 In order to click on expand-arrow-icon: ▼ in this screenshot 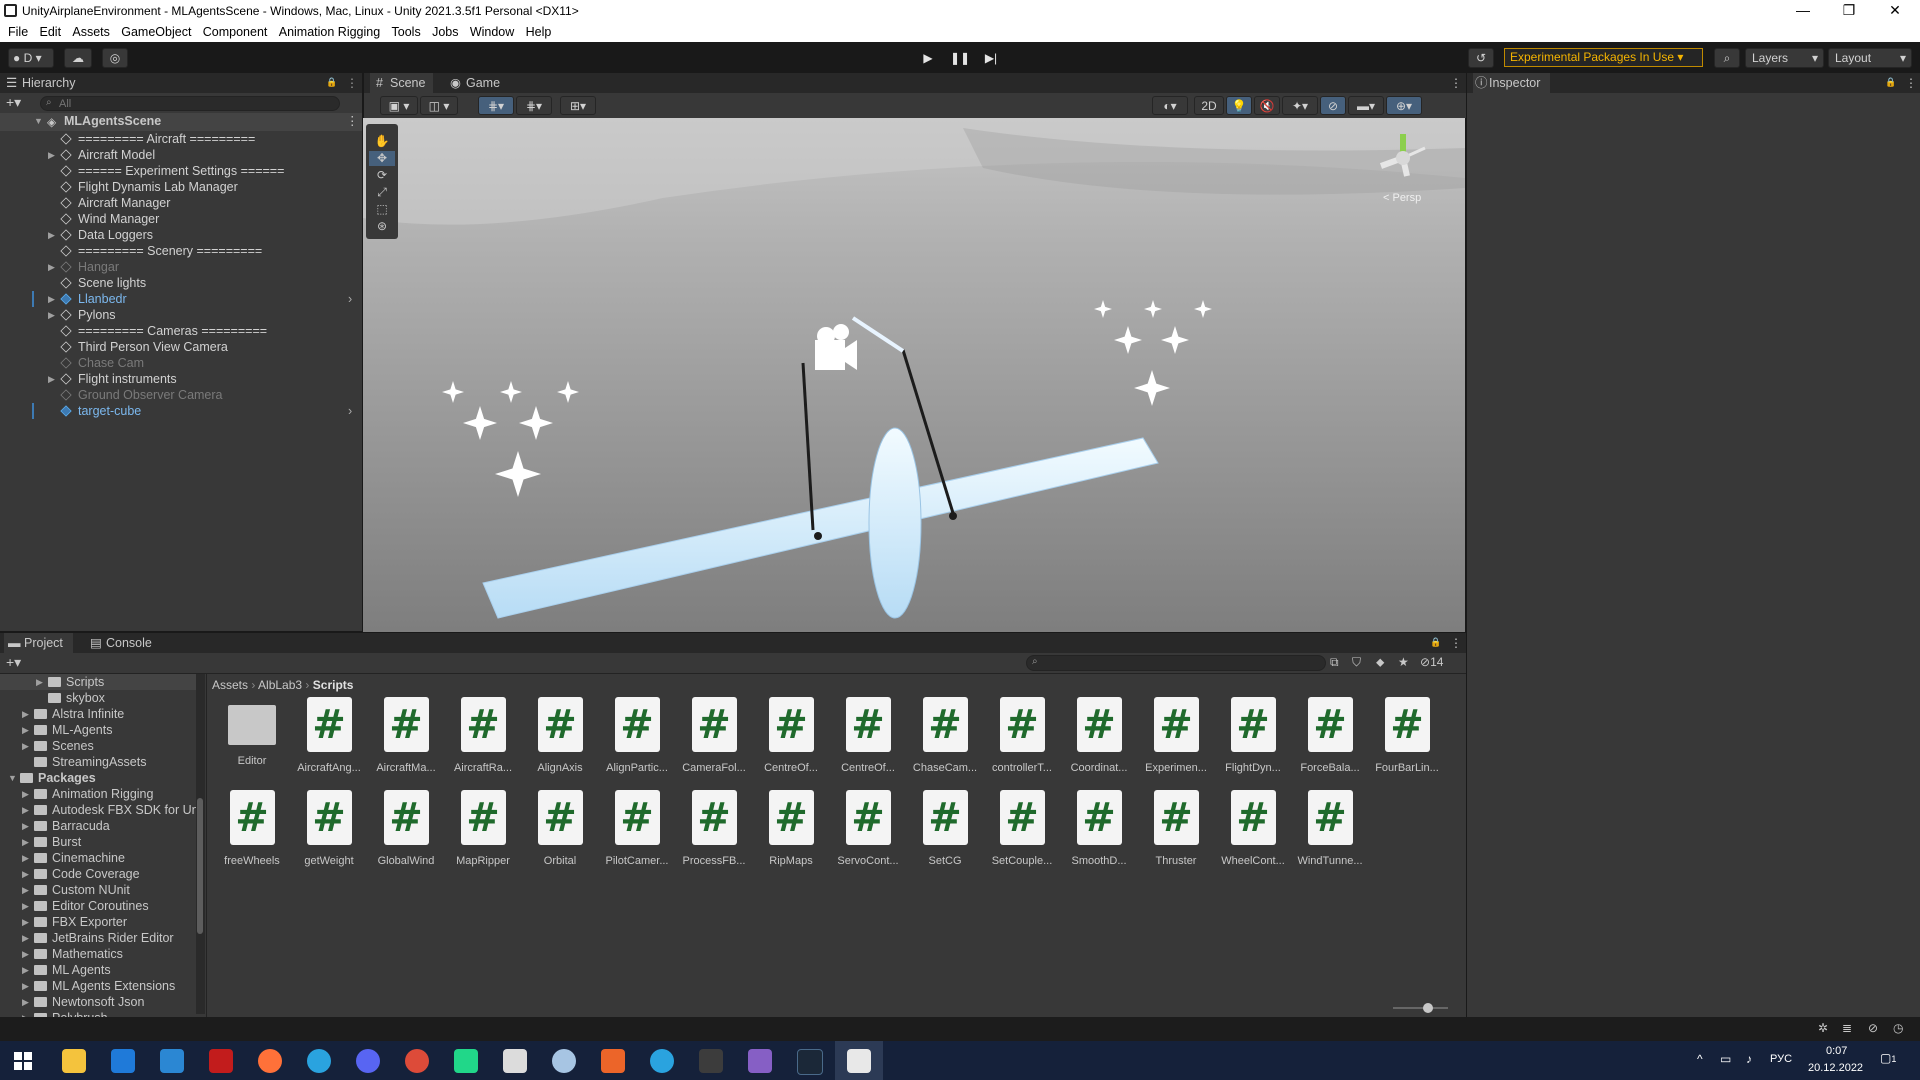, I will do `click(12, 778)`.